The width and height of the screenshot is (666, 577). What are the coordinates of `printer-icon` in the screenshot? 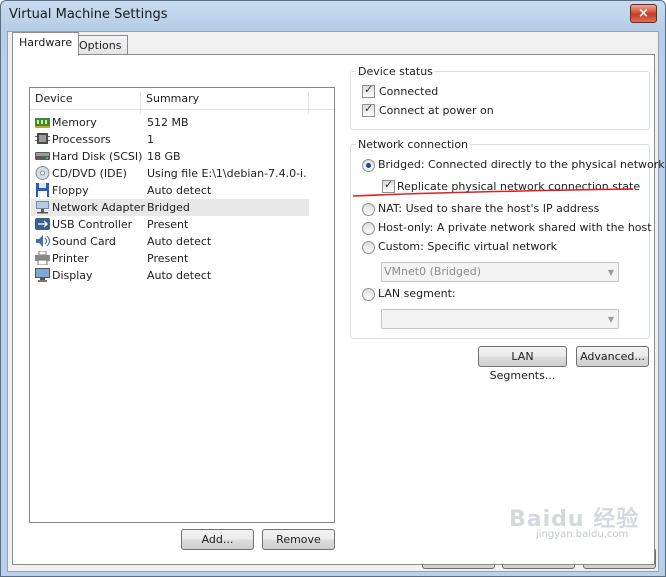 It's located at (42, 258).